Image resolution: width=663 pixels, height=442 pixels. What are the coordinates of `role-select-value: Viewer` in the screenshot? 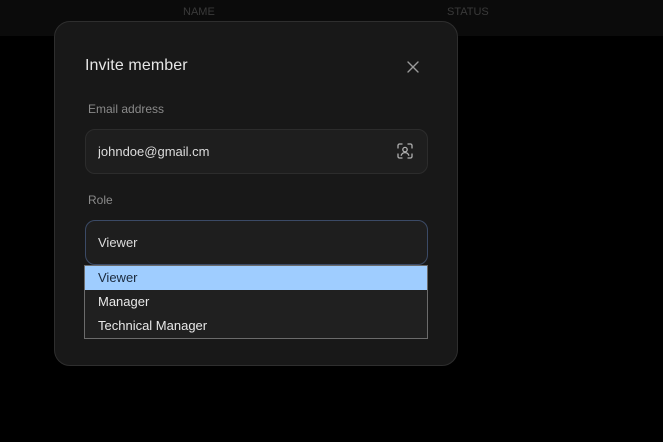 It's located at (118, 242).